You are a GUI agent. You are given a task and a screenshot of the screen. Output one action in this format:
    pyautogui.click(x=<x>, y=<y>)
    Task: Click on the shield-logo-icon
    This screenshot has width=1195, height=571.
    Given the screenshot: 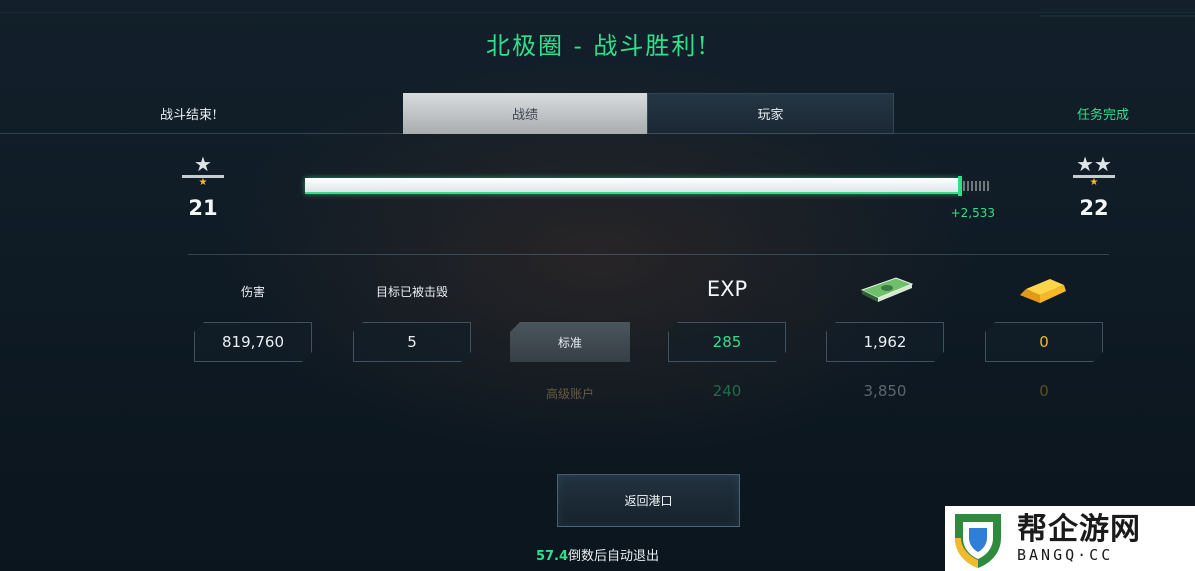 What is the action you would take?
    pyautogui.click(x=978, y=540)
    